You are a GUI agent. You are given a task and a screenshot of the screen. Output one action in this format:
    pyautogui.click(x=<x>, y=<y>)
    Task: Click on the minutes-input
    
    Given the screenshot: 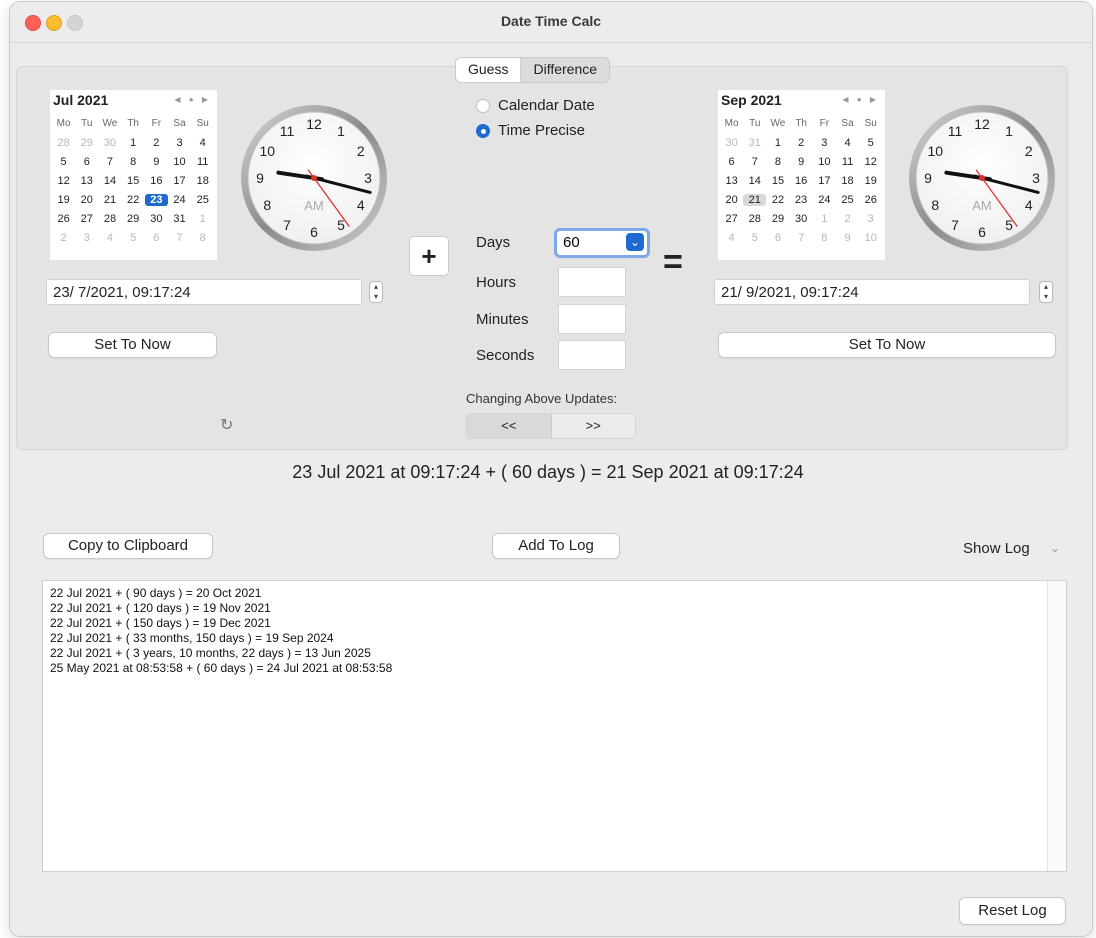 What is the action you would take?
    pyautogui.click(x=592, y=319)
    